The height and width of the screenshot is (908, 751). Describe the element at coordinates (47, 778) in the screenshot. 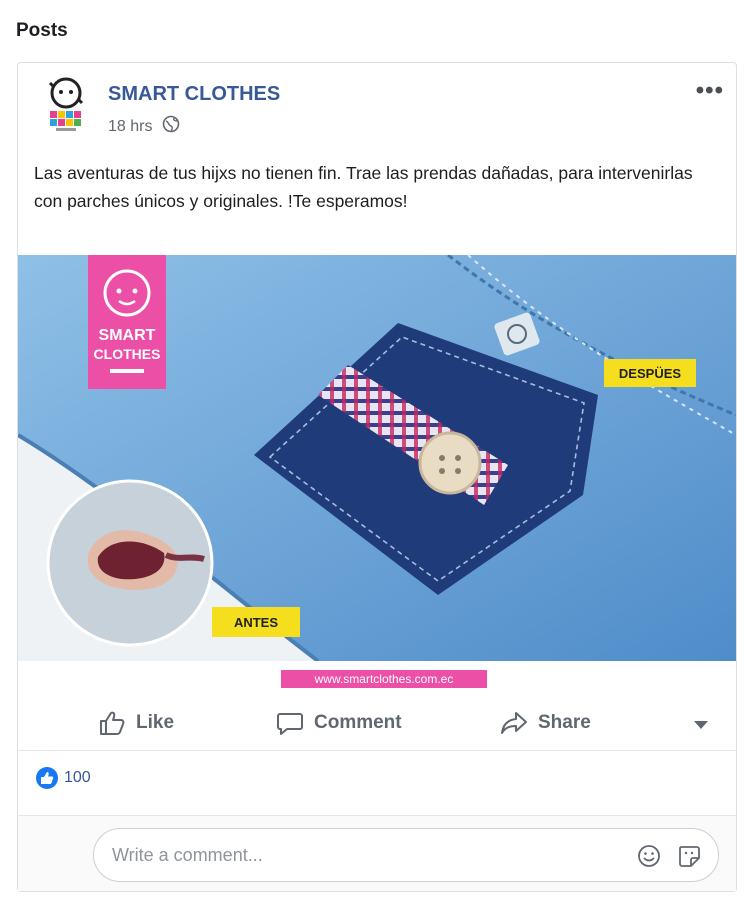

I see `like-reaction-icon` at that location.